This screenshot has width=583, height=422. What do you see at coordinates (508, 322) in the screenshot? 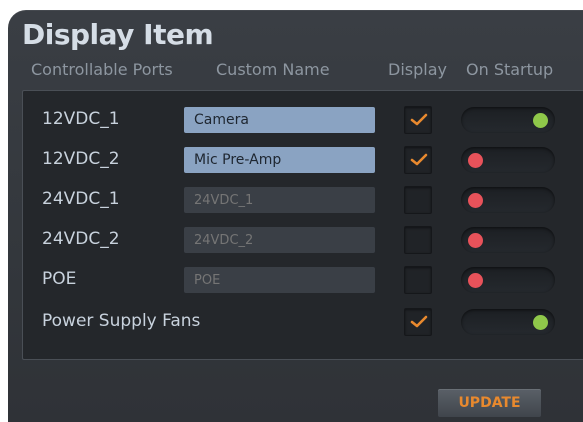
I see `startup-toggle-power-supply-fans` at bounding box center [508, 322].